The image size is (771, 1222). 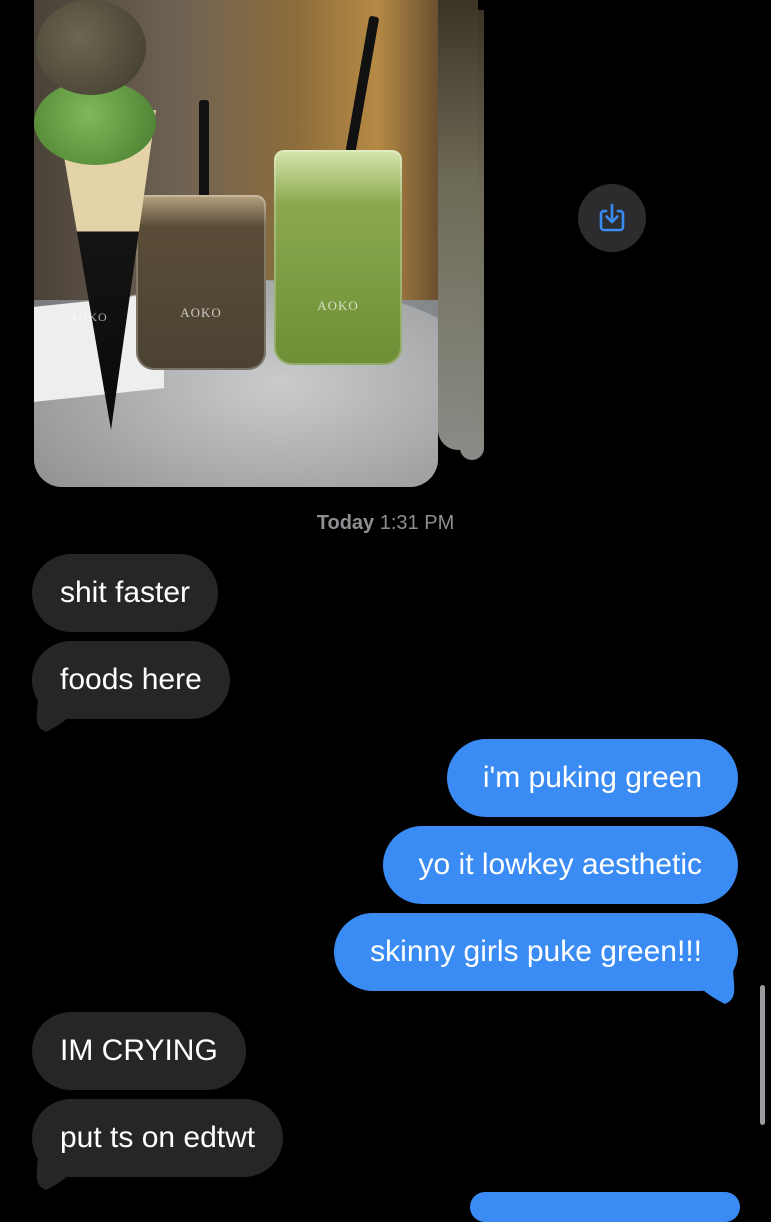 I want to click on scrollbar, so click(x=762, y=1055).